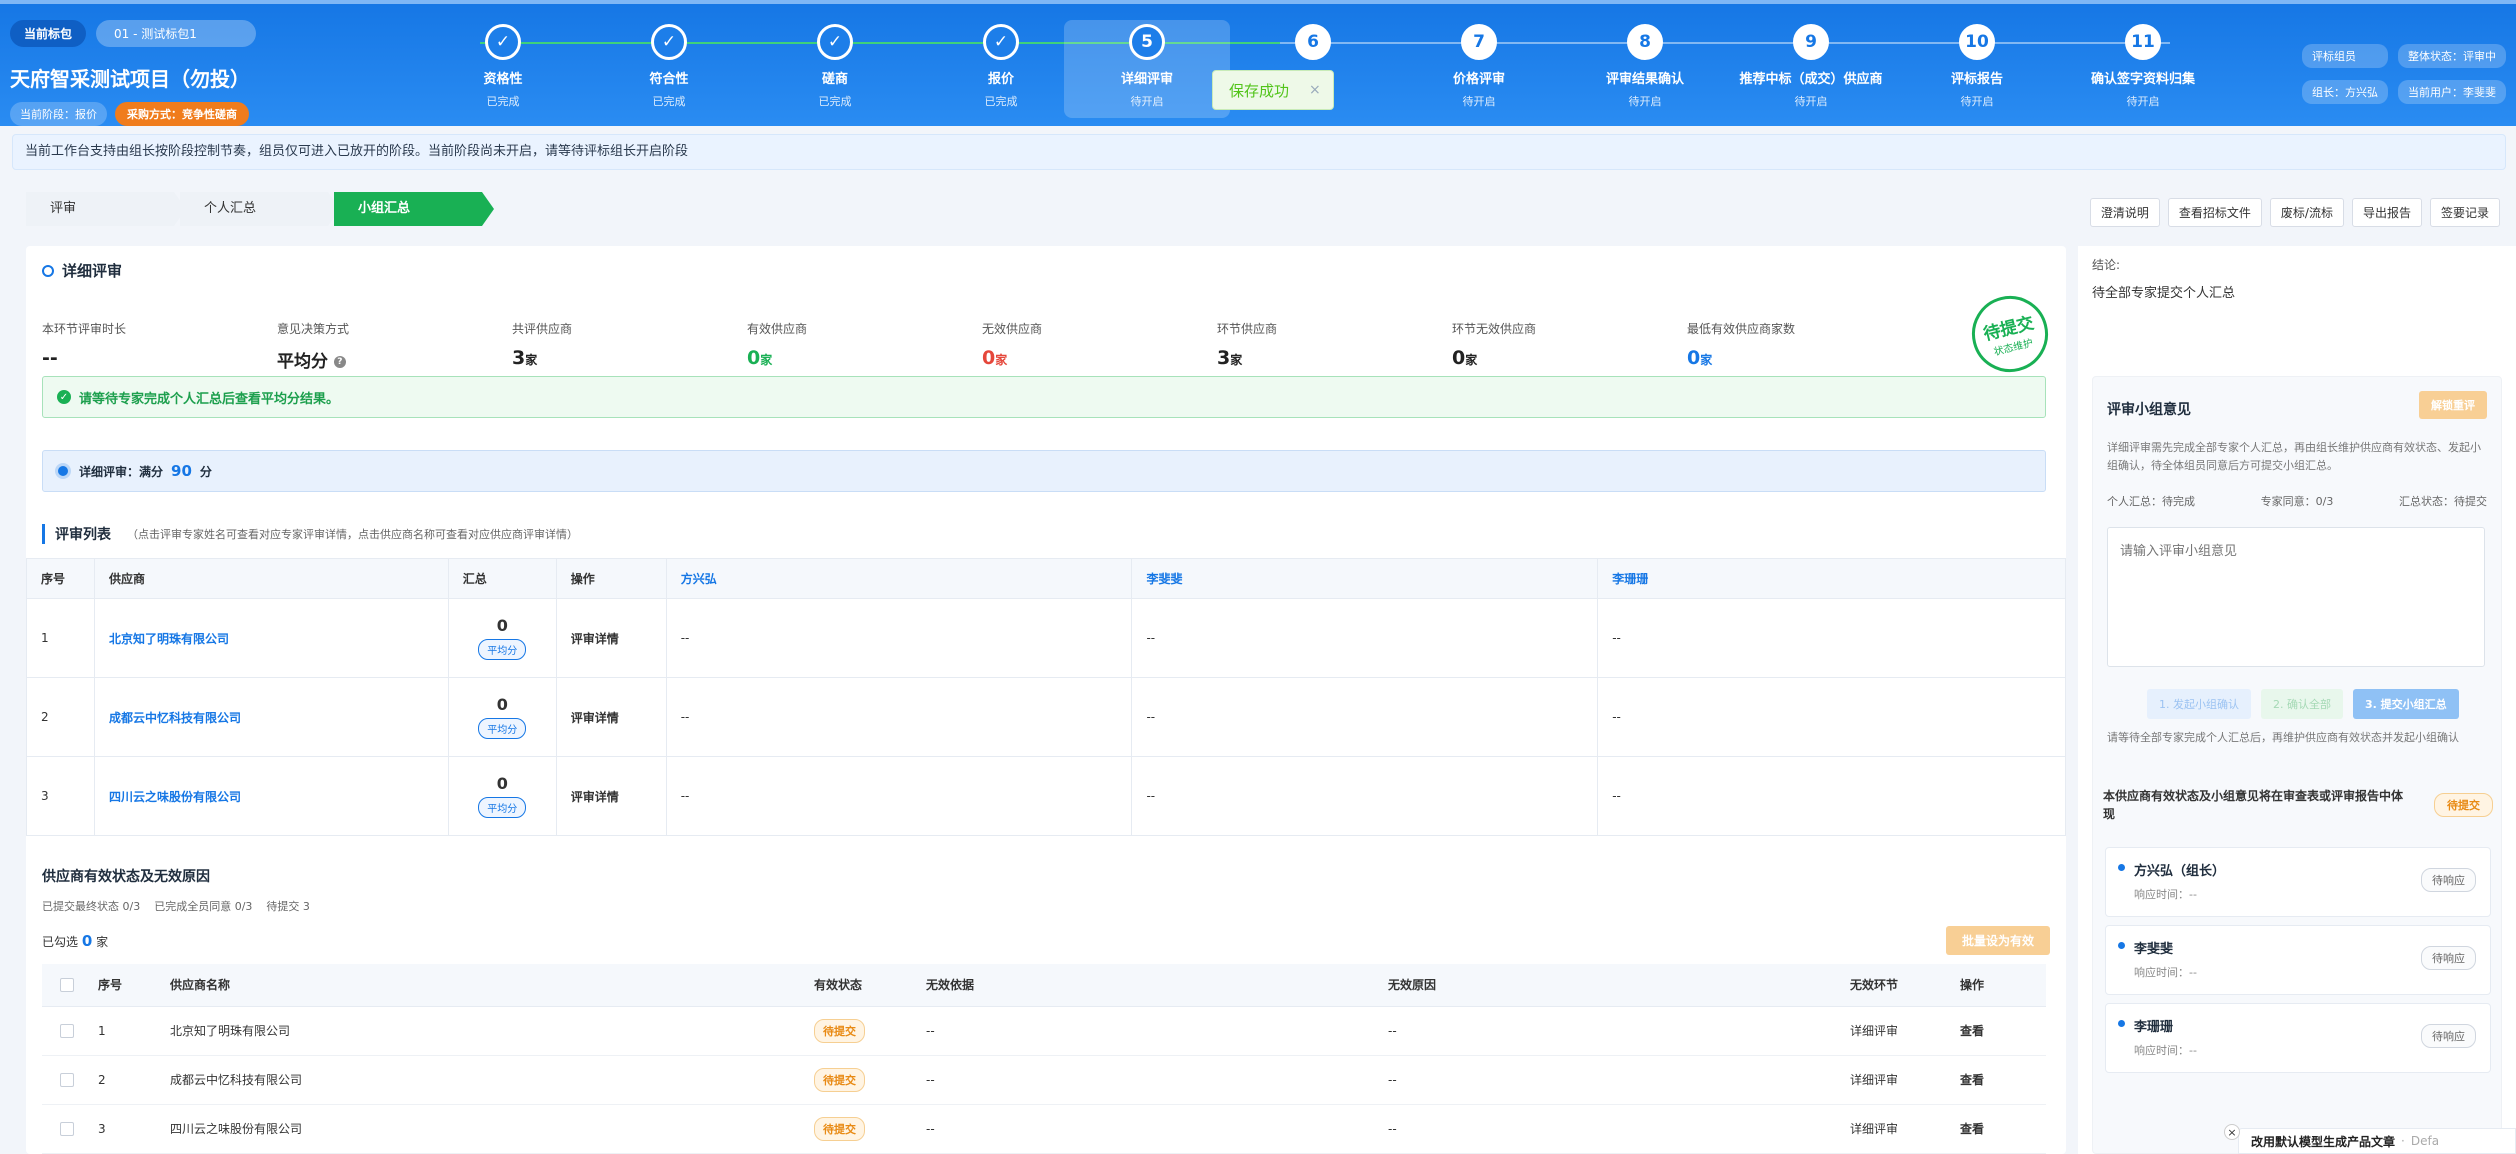 The image size is (2516, 1154). Describe the element at coordinates (2442, 501) in the screenshot. I see `stat-summary: 汇总状态：待提交` at that location.